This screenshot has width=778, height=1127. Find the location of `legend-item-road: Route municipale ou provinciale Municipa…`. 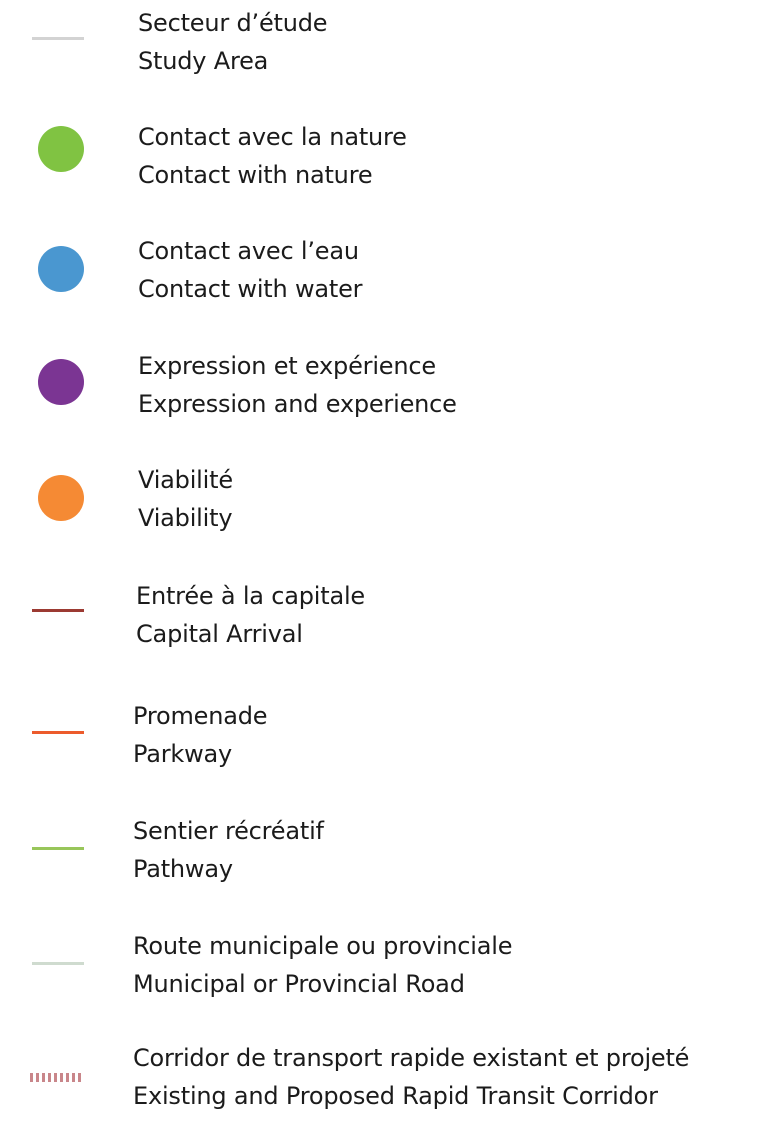

legend-item-road: Route municipale ou provinciale Municipa… is located at coordinates (389, 970).